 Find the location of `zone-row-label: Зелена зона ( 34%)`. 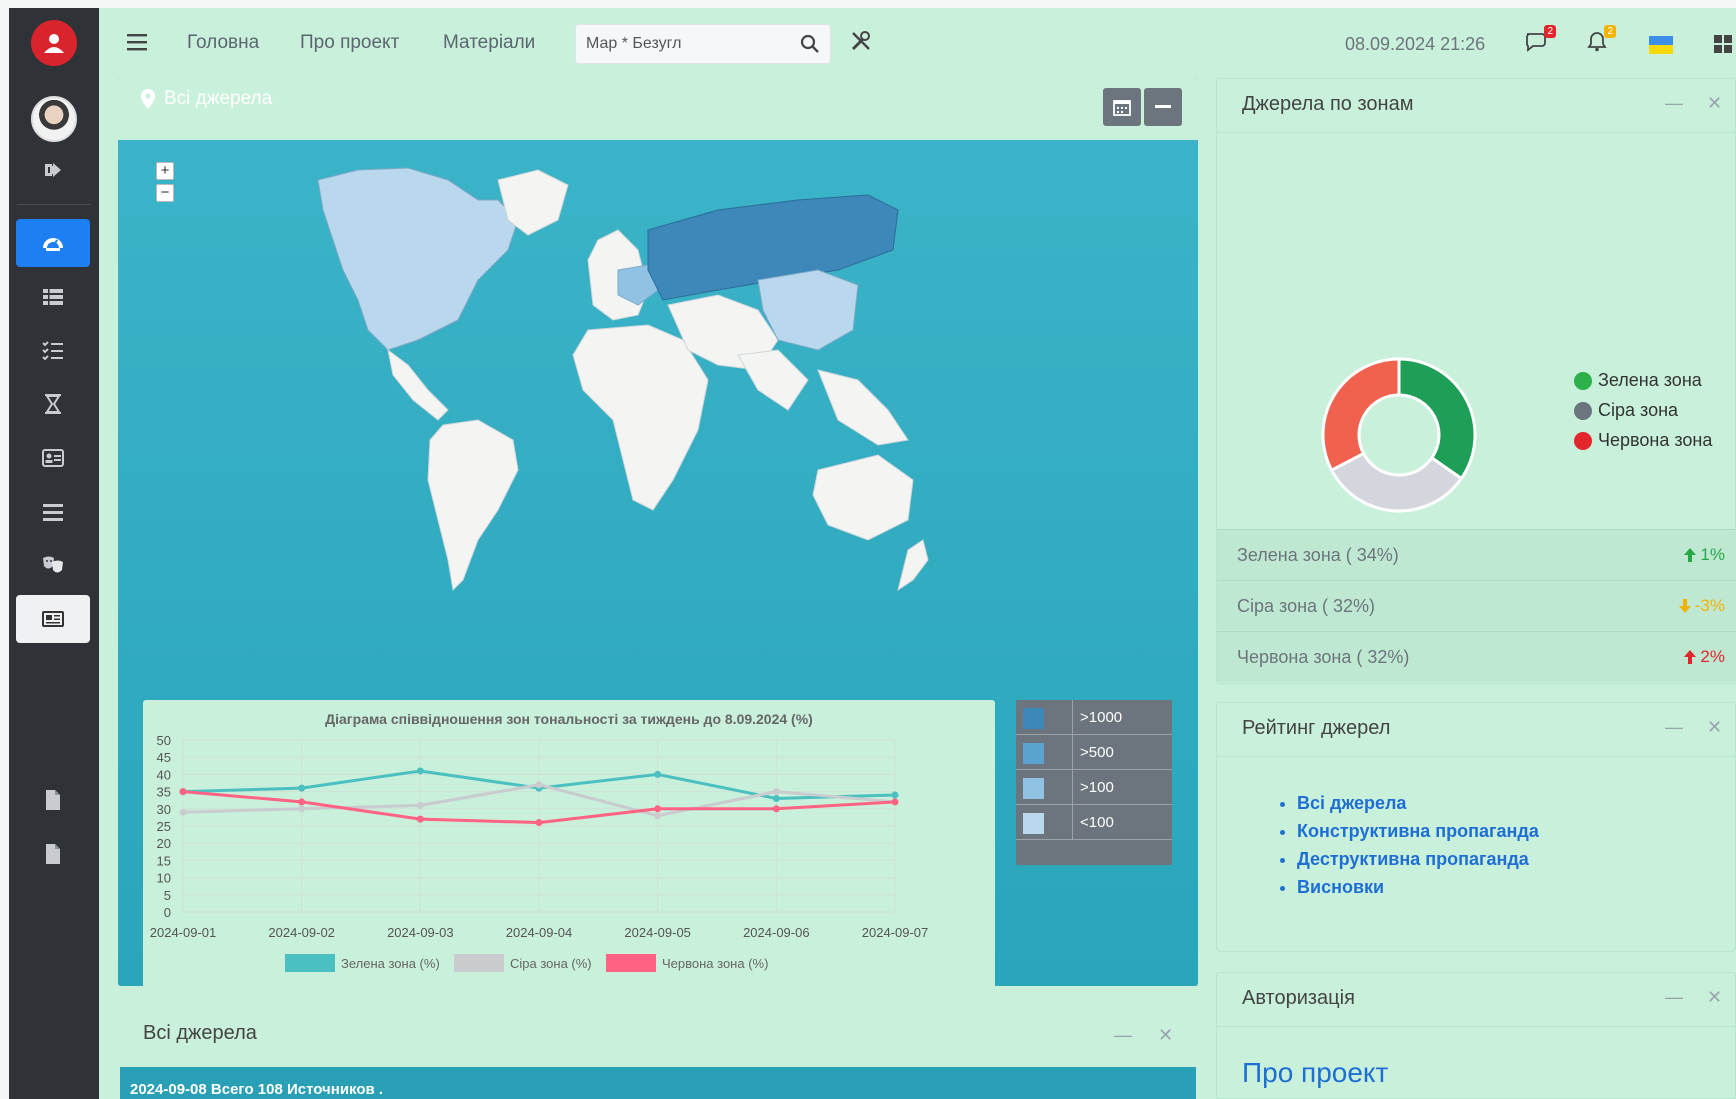

zone-row-label: Зелена зона ( 34%) is located at coordinates (1318, 555).